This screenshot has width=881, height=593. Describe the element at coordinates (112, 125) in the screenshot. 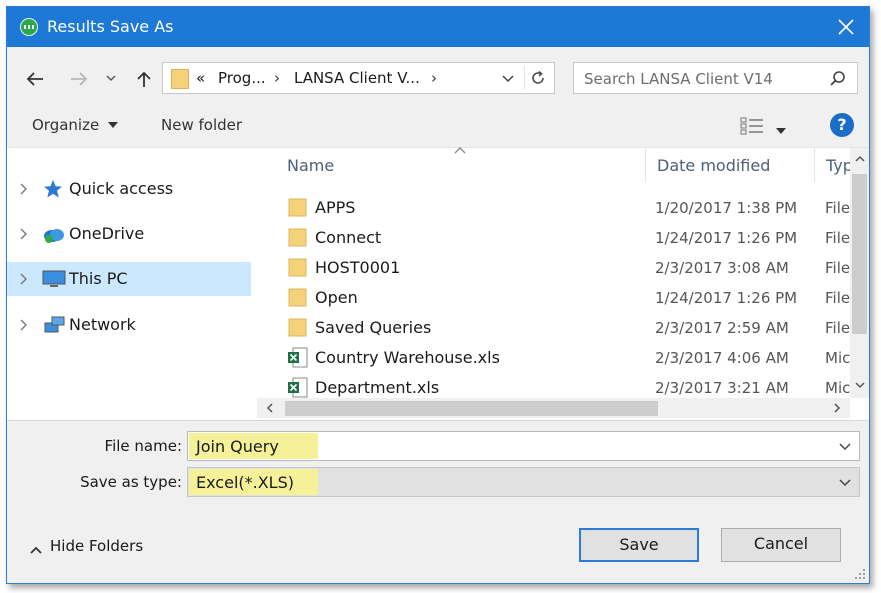

I see `caret-down-icon` at that location.